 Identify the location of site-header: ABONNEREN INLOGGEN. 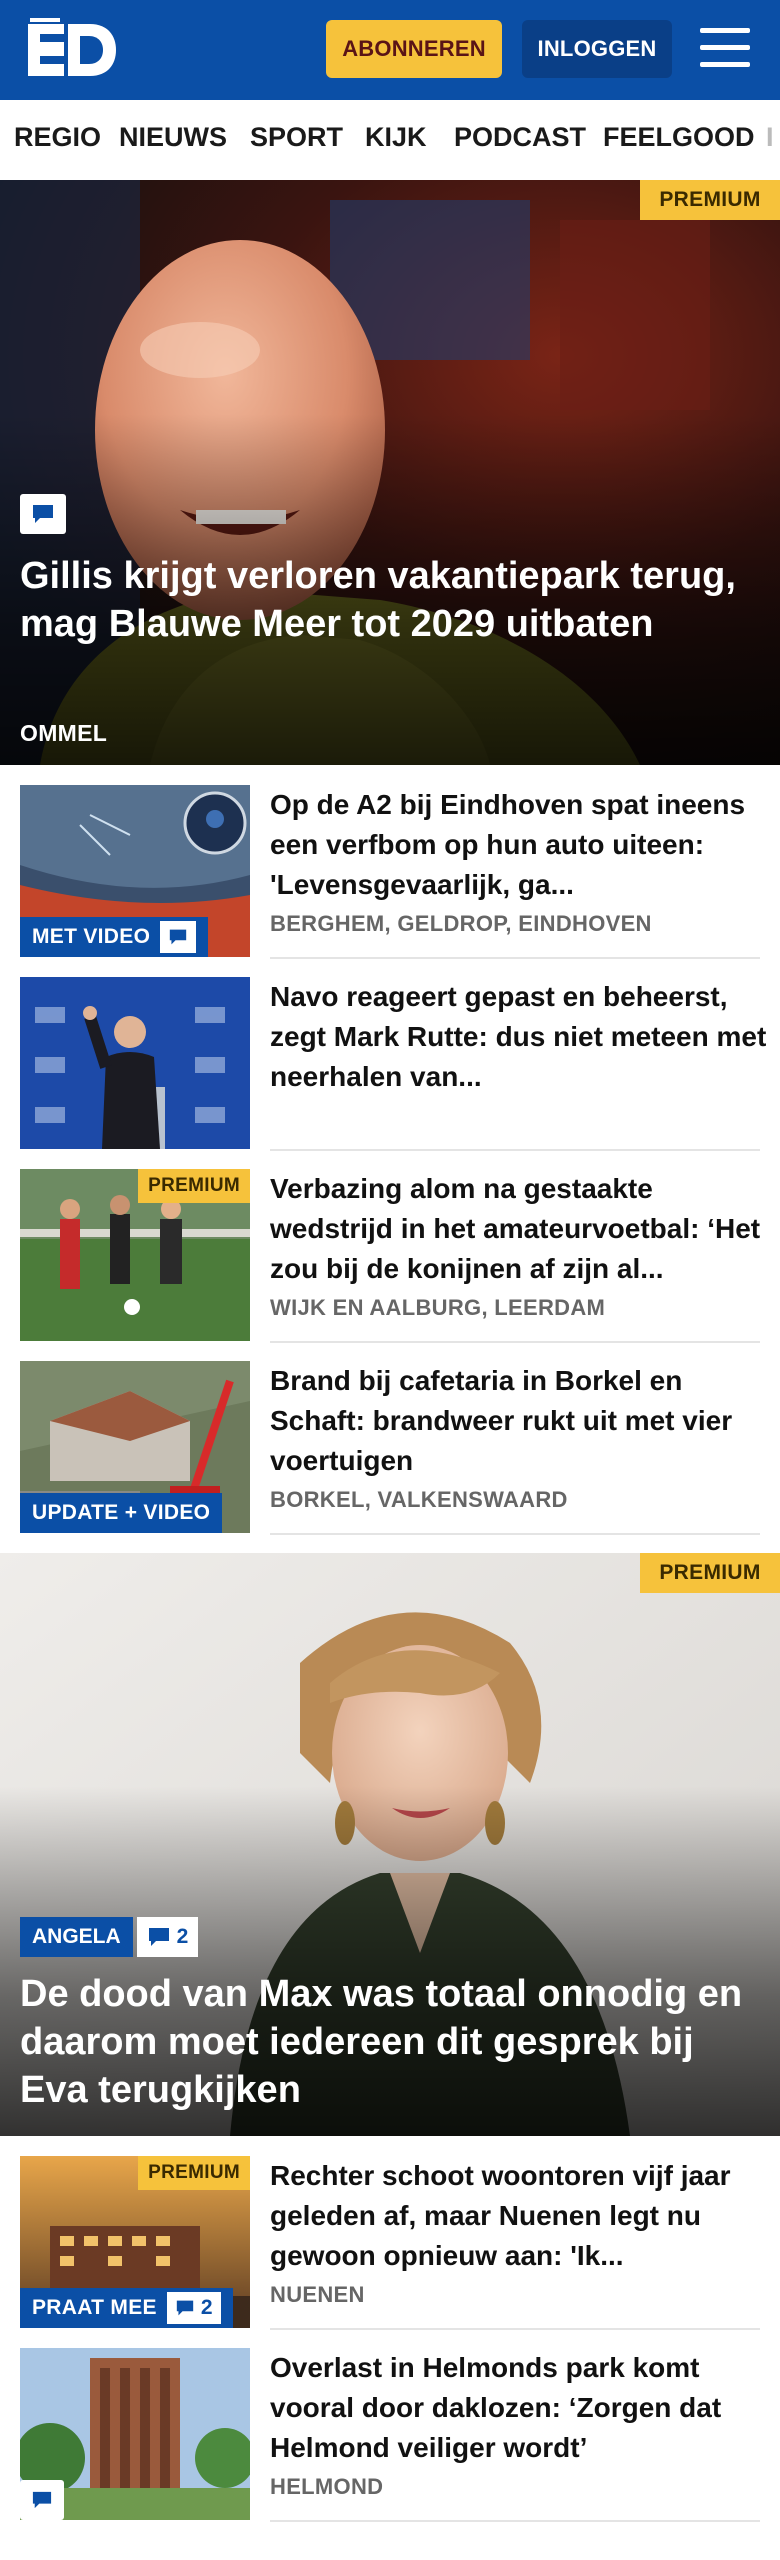
(390, 50).